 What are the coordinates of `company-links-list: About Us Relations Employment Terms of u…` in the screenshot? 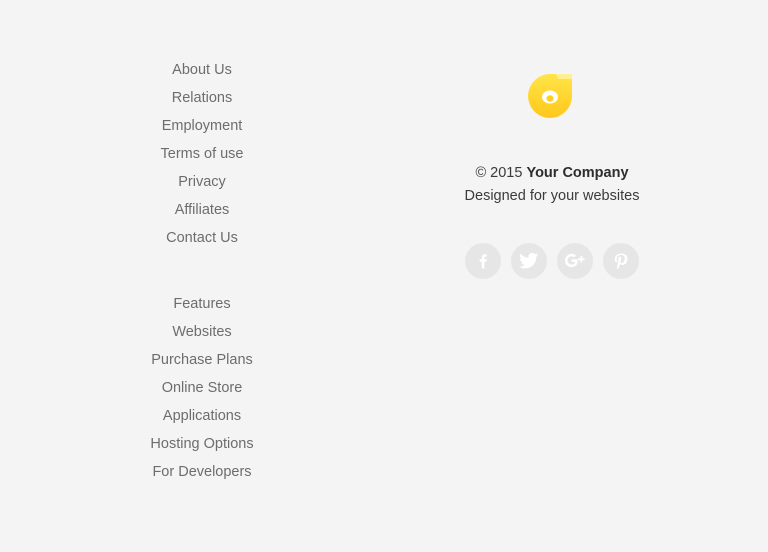 It's located at (202, 156).